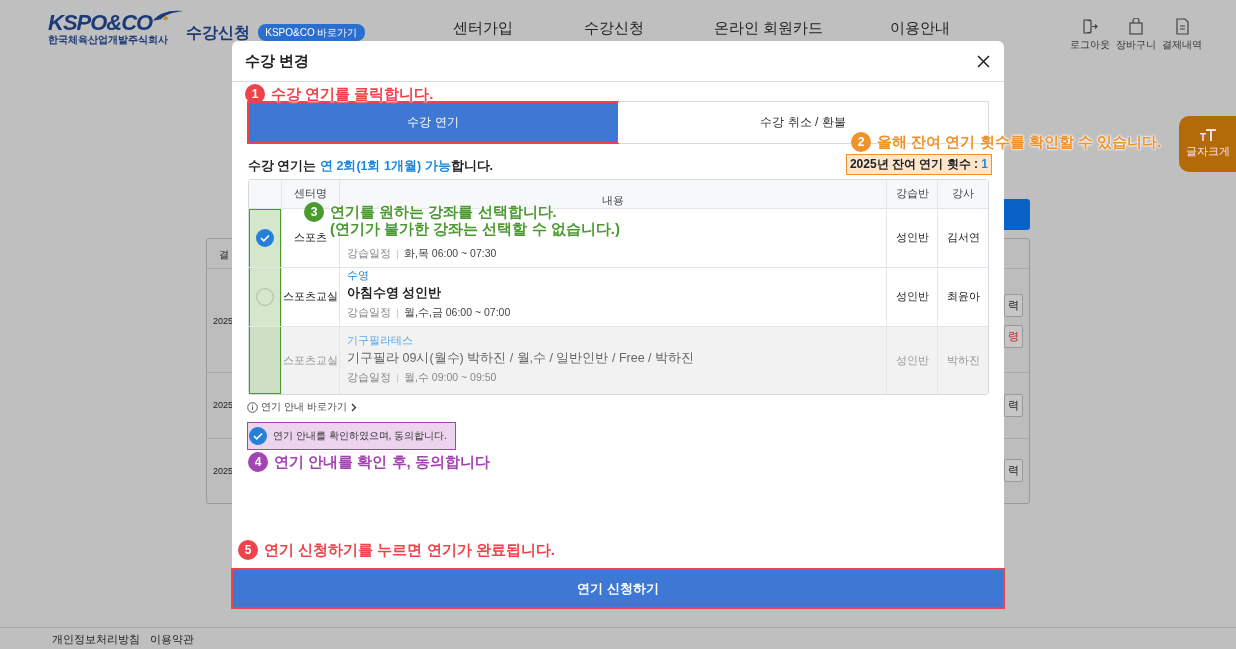 This screenshot has height=649, width=1236. Describe the element at coordinates (920, 28) in the screenshot. I see `nav-item: 이용안내` at that location.